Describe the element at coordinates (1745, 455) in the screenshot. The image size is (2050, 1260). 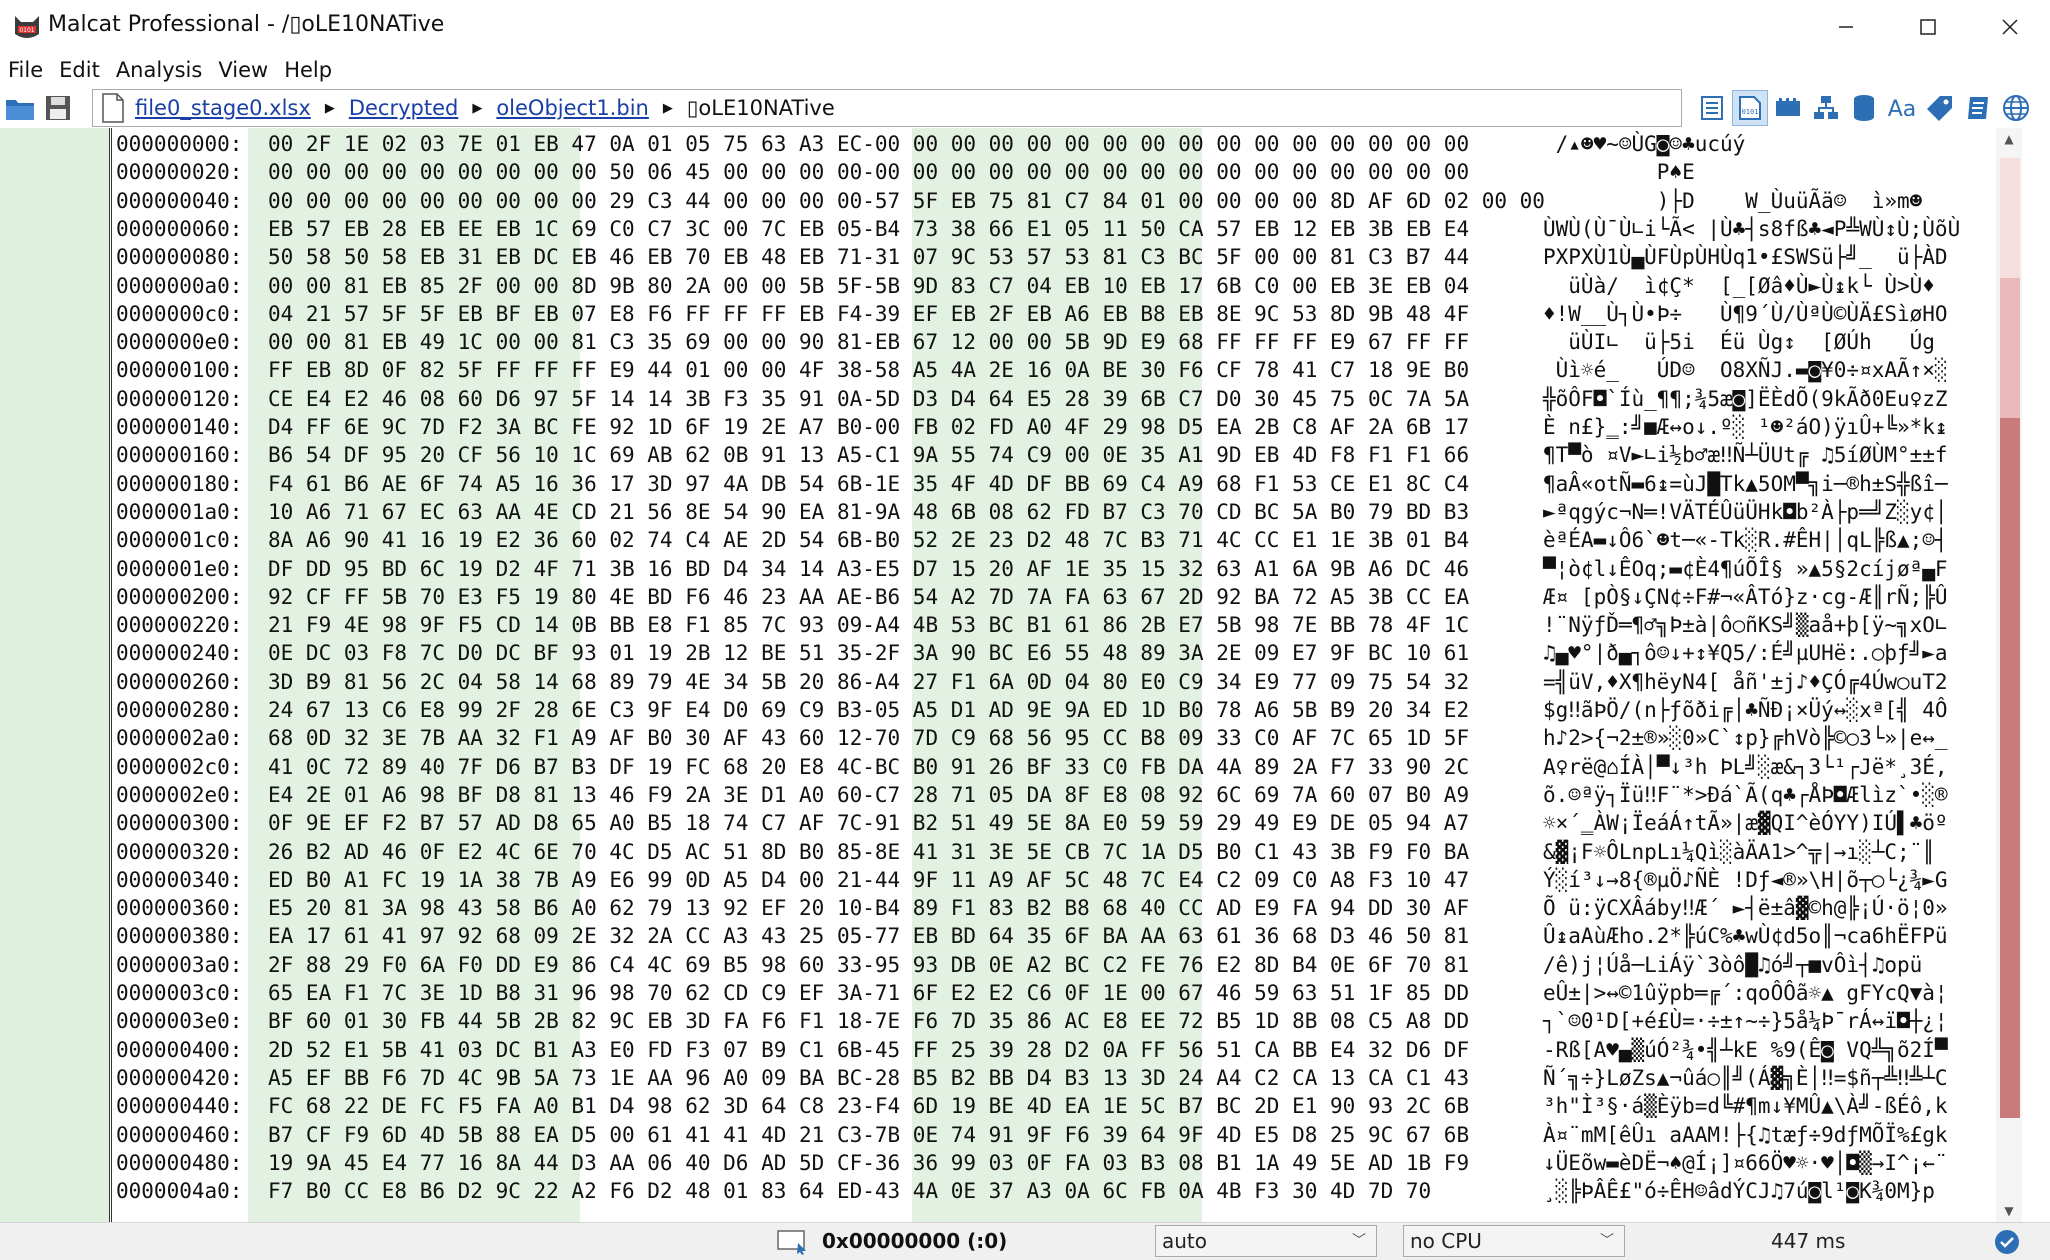
I see `row-ascii-text: ¶T▀ò ¤V►∟i½b♂æ‼Ñ┴ÜUt╔ ♫5íØÙM°±±f` at that location.